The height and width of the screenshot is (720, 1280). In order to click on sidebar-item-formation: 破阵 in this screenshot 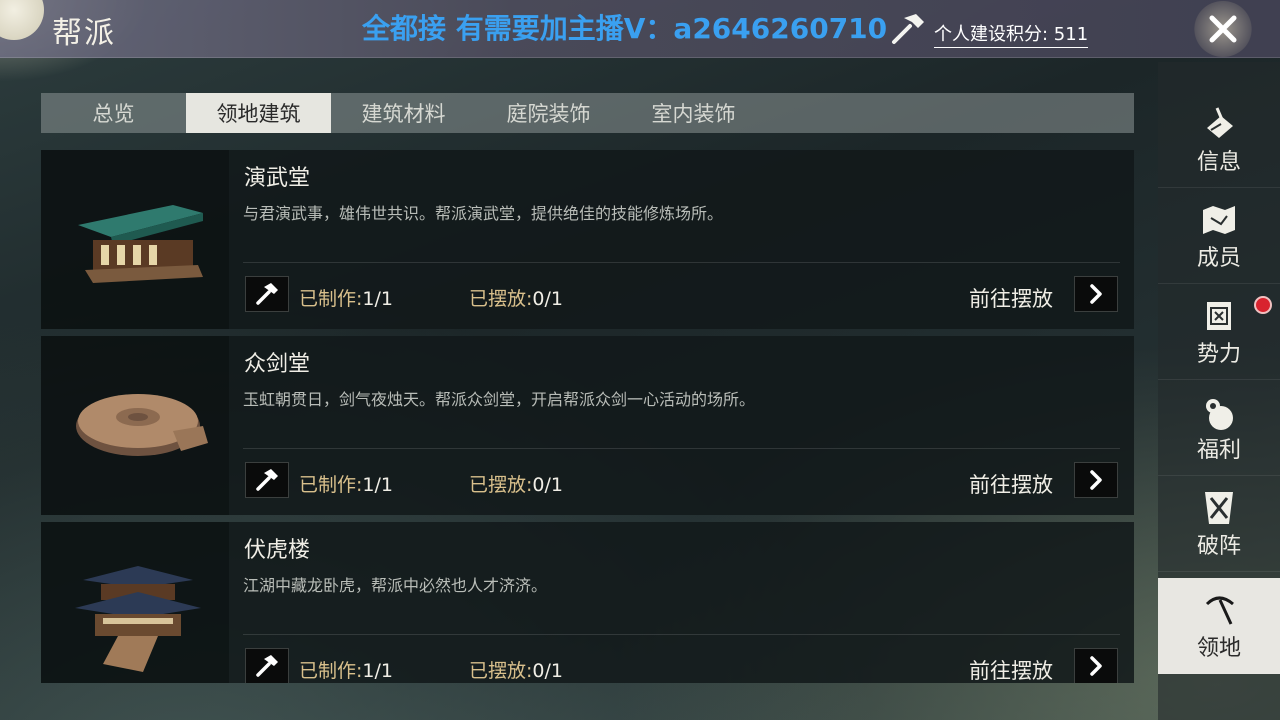, I will do `click(1219, 524)`.